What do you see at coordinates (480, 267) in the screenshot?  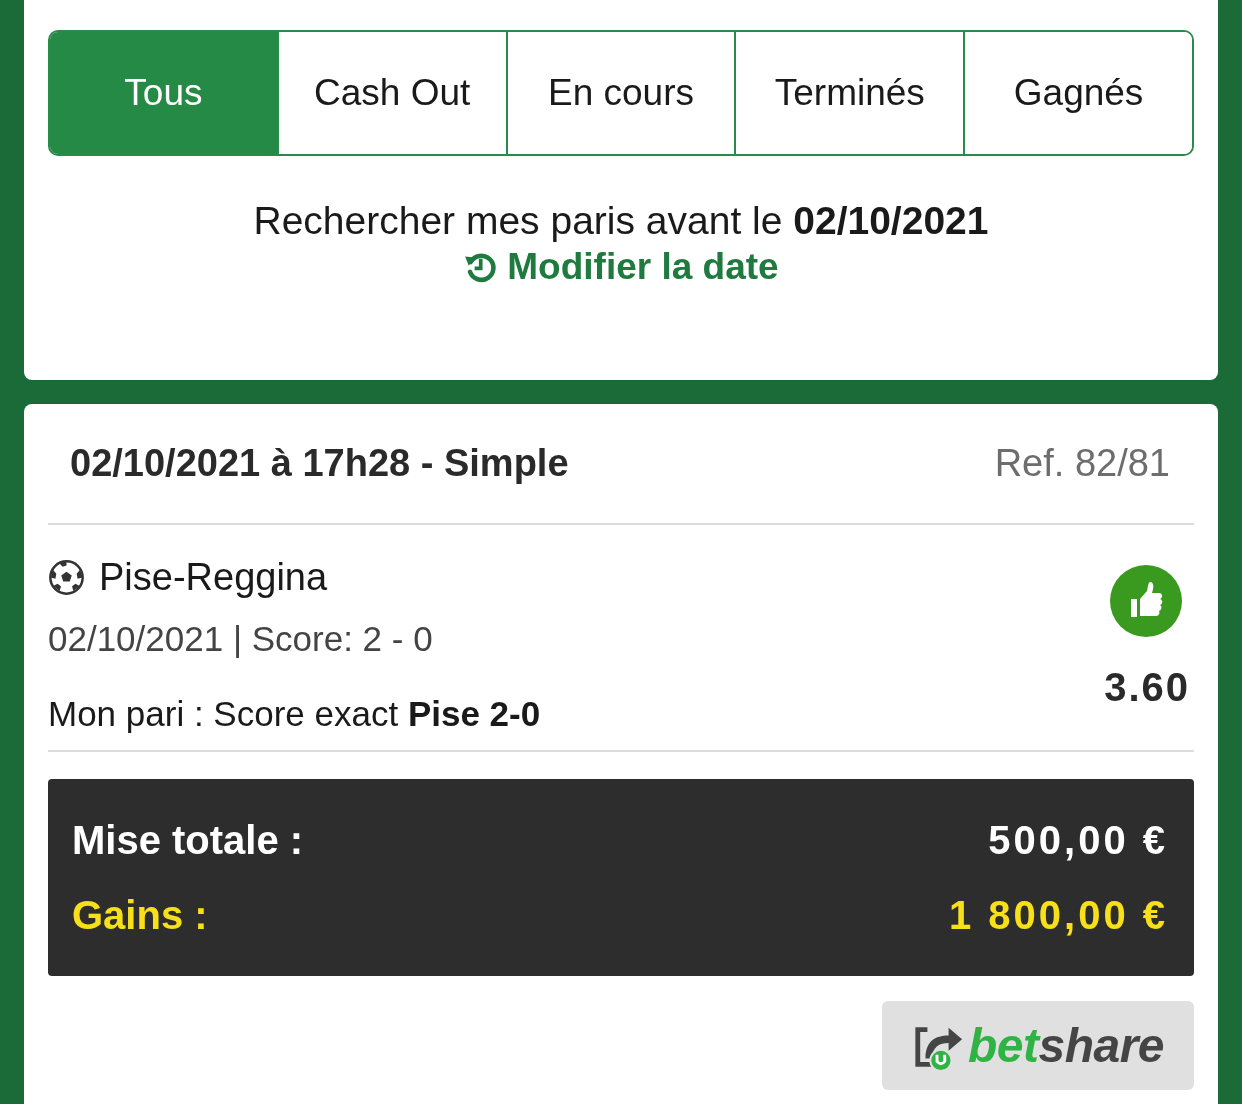 I see `history-icon` at bounding box center [480, 267].